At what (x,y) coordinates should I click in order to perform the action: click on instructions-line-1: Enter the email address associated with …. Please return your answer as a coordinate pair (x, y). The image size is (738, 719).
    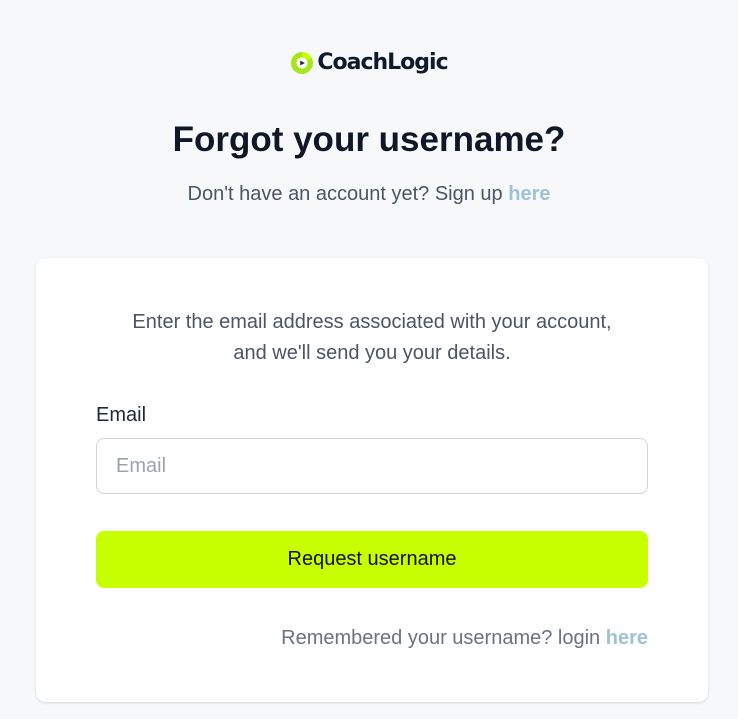
    Looking at the image, I should click on (372, 322).